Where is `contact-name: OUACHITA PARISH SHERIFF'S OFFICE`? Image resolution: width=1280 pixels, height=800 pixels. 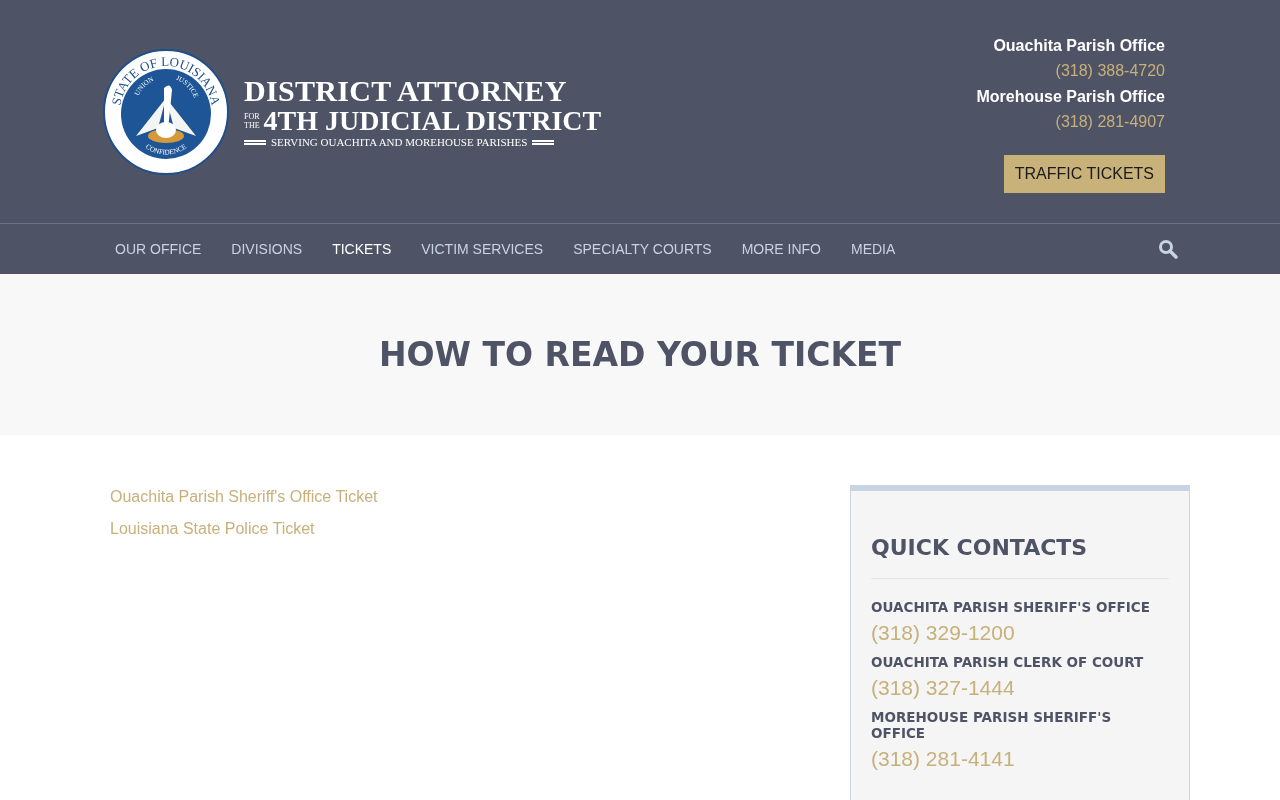
contact-name: OUACHITA PARISH SHERIFF'S OFFICE is located at coordinates (1011, 607).